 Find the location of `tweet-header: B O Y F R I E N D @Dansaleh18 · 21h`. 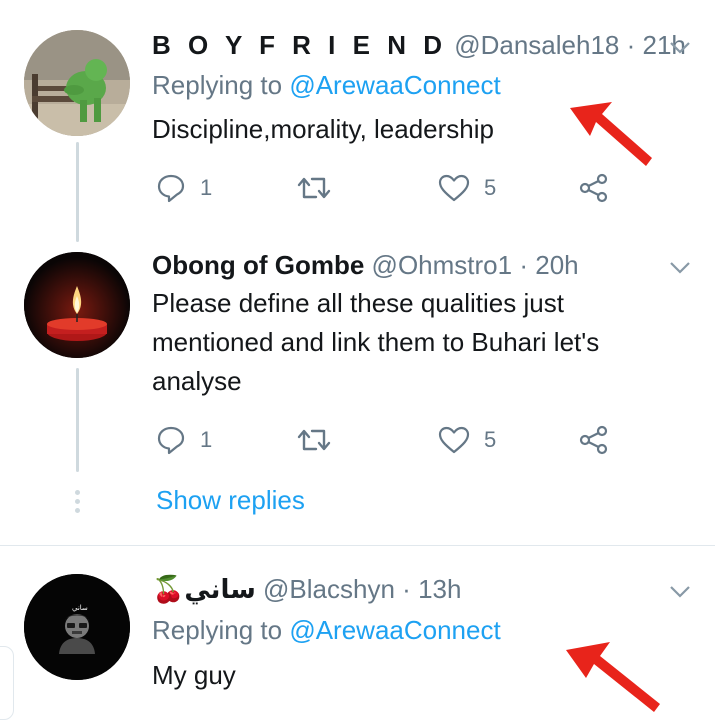

tweet-header: B O Y F R I E N D @Dansaleh18 · 21h is located at coordinates (419, 45).